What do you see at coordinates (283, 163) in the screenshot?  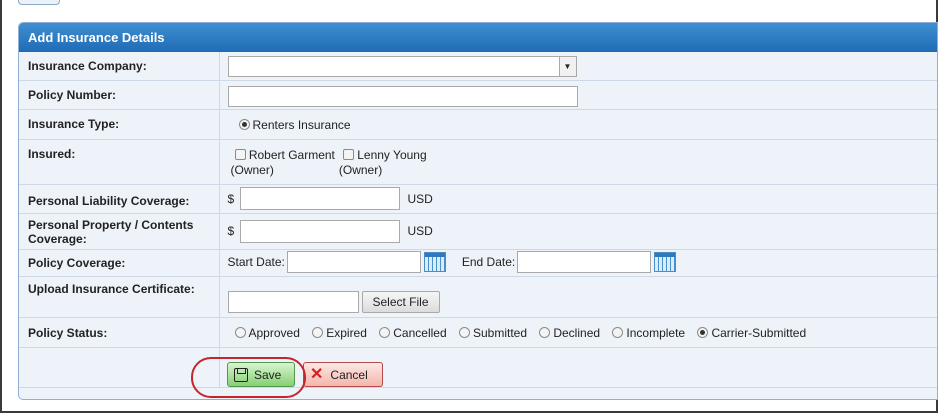 I see `insured-person: Robert Garment (Owner)` at bounding box center [283, 163].